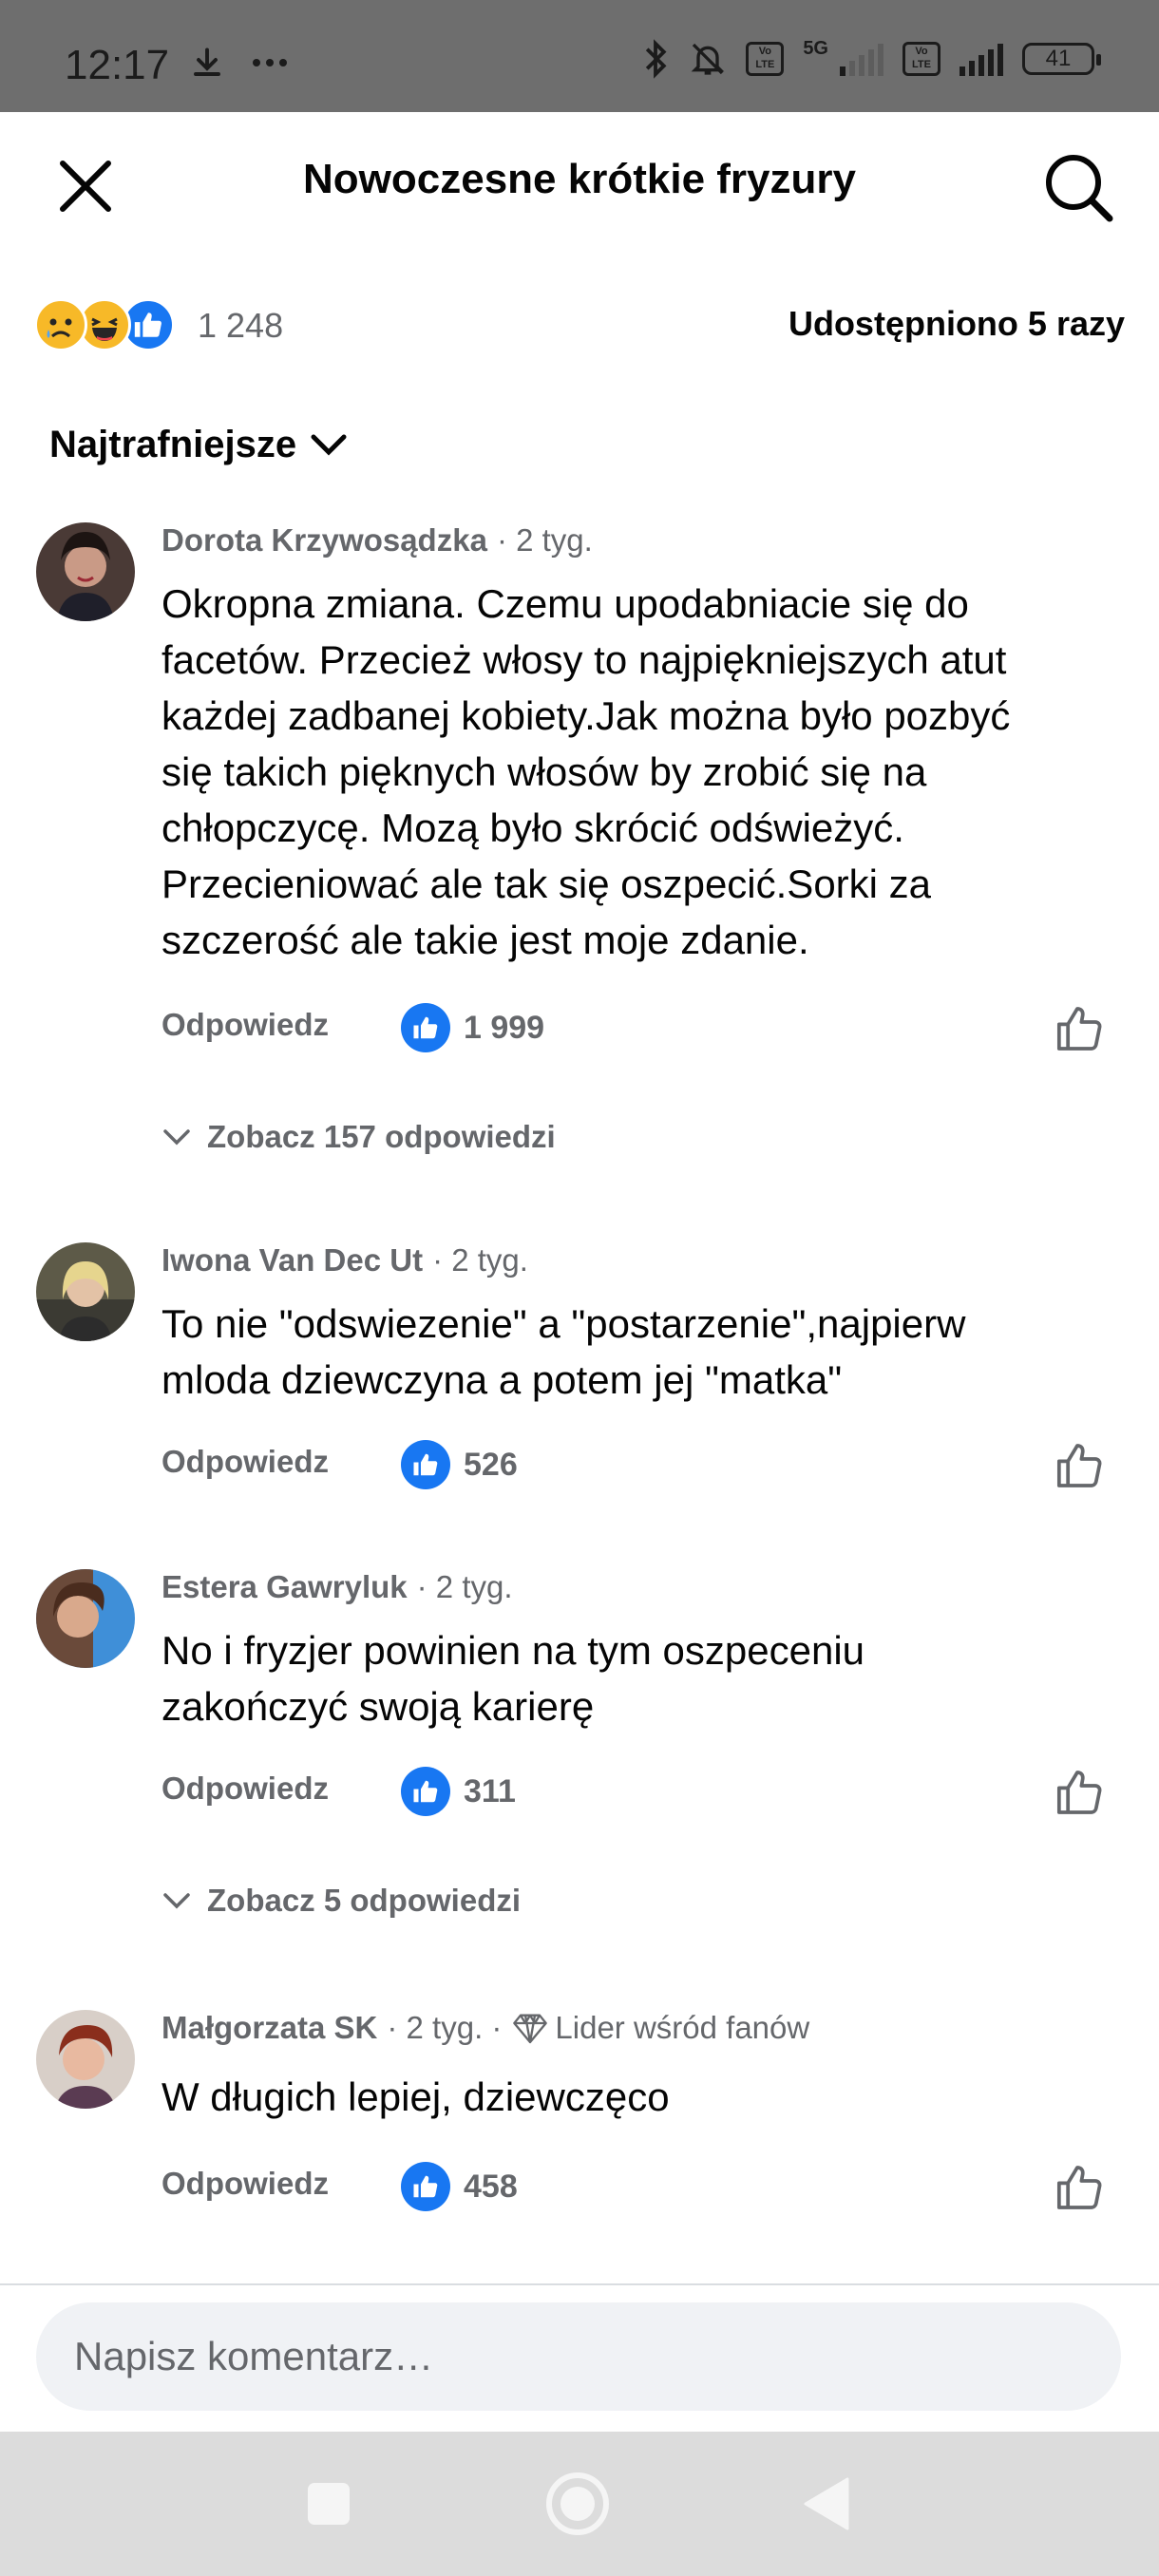 The height and width of the screenshot is (2576, 1159). I want to click on comment-author: Iwona Van Dec Ut, so click(292, 1260).